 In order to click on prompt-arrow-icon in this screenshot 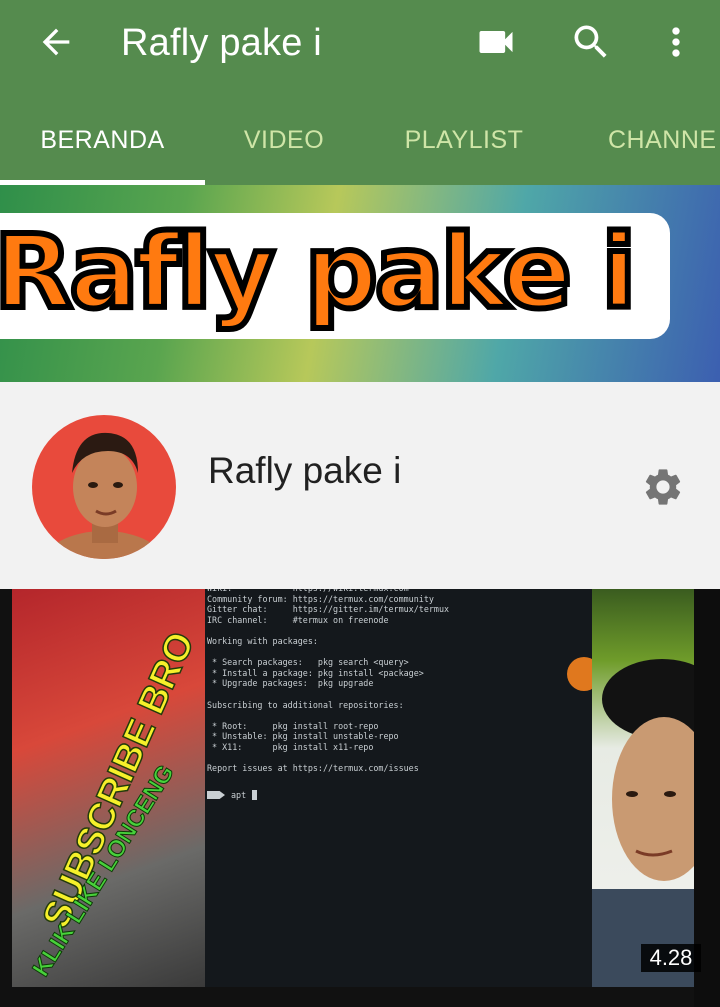, I will do `click(216, 795)`.